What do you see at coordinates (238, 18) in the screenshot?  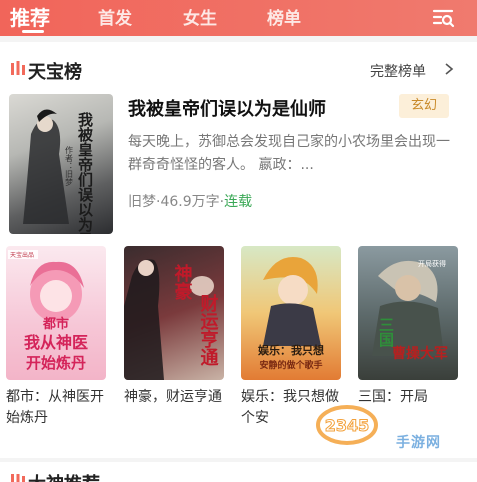 I see `top-nav-bar: 推荐 首发 女生 榜单` at bounding box center [238, 18].